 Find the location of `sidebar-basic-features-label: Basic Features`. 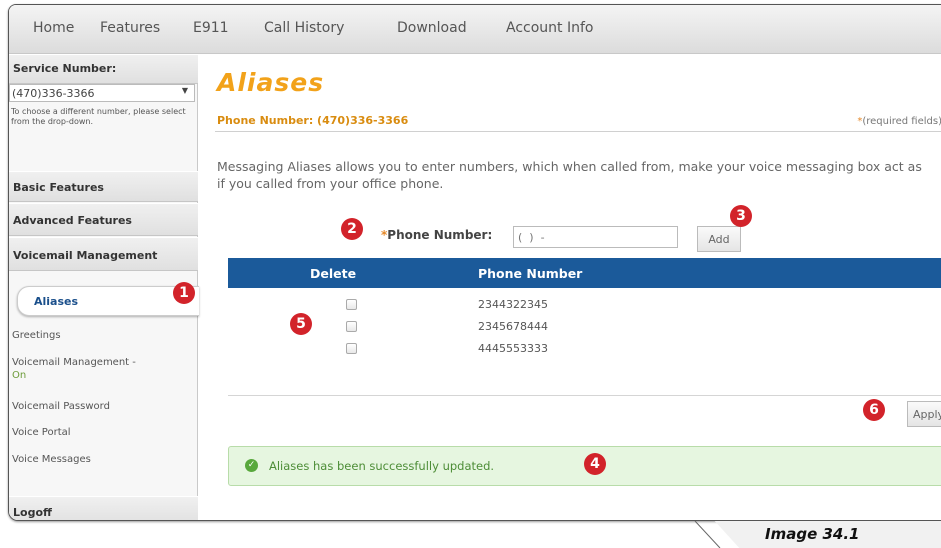

sidebar-basic-features-label: Basic Features is located at coordinates (58, 187).